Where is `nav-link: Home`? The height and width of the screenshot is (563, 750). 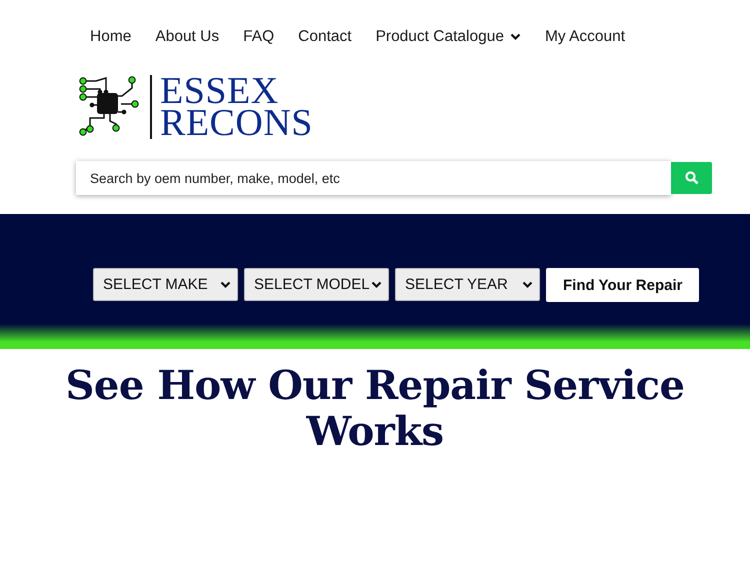 nav-link: Home is located at coordinates (111, 37).